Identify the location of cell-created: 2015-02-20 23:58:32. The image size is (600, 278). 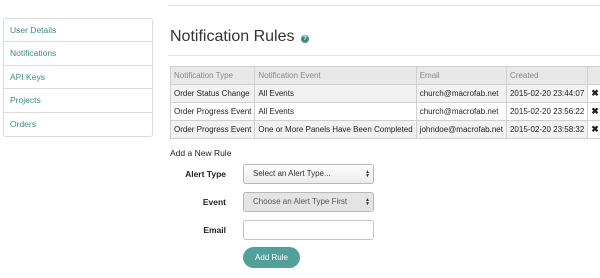
(547, 129).